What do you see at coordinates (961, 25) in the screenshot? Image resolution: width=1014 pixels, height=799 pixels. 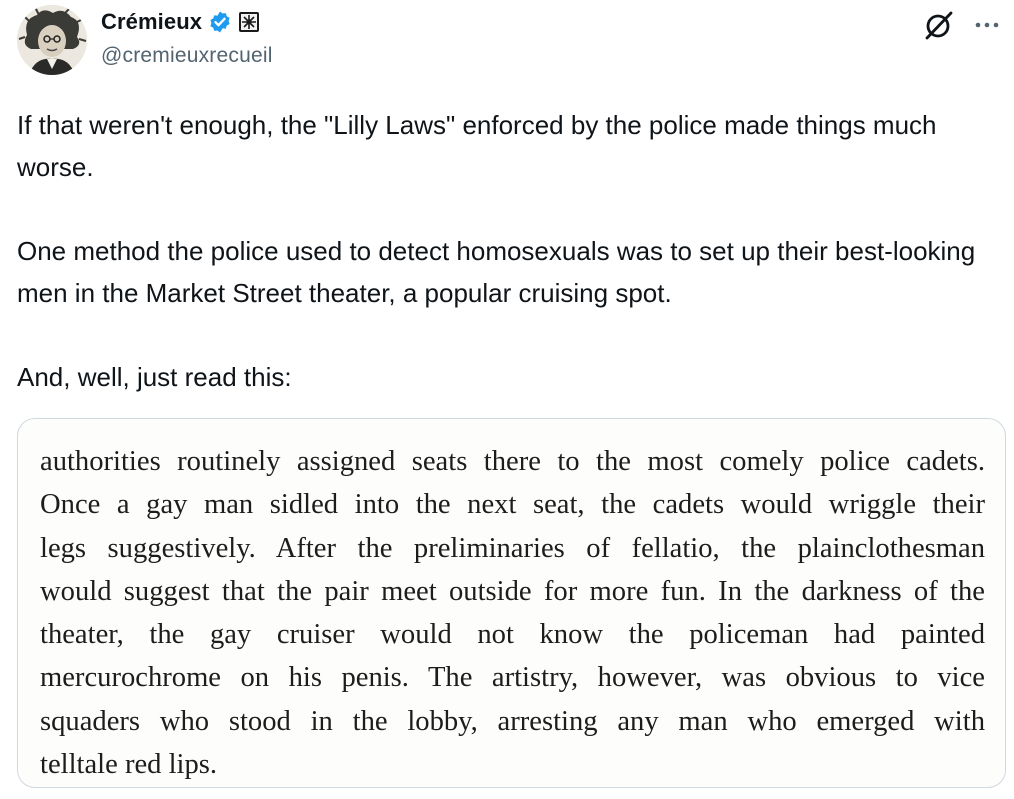 I see `top-actions` at bounding box center [961, 25].